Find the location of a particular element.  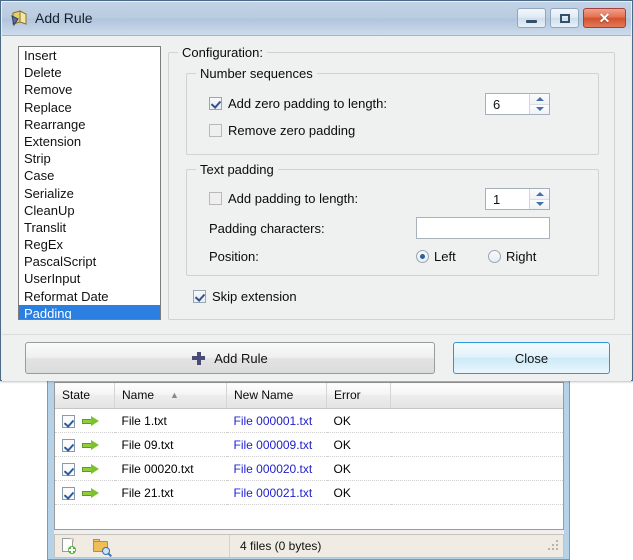

add-zero-padding-checkbox is located at coordinates (215, 103).